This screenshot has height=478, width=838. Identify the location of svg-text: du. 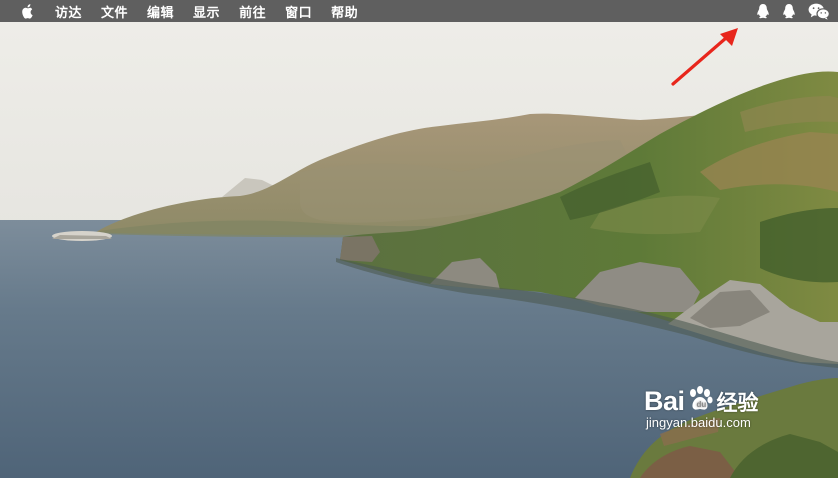
(701, 404).